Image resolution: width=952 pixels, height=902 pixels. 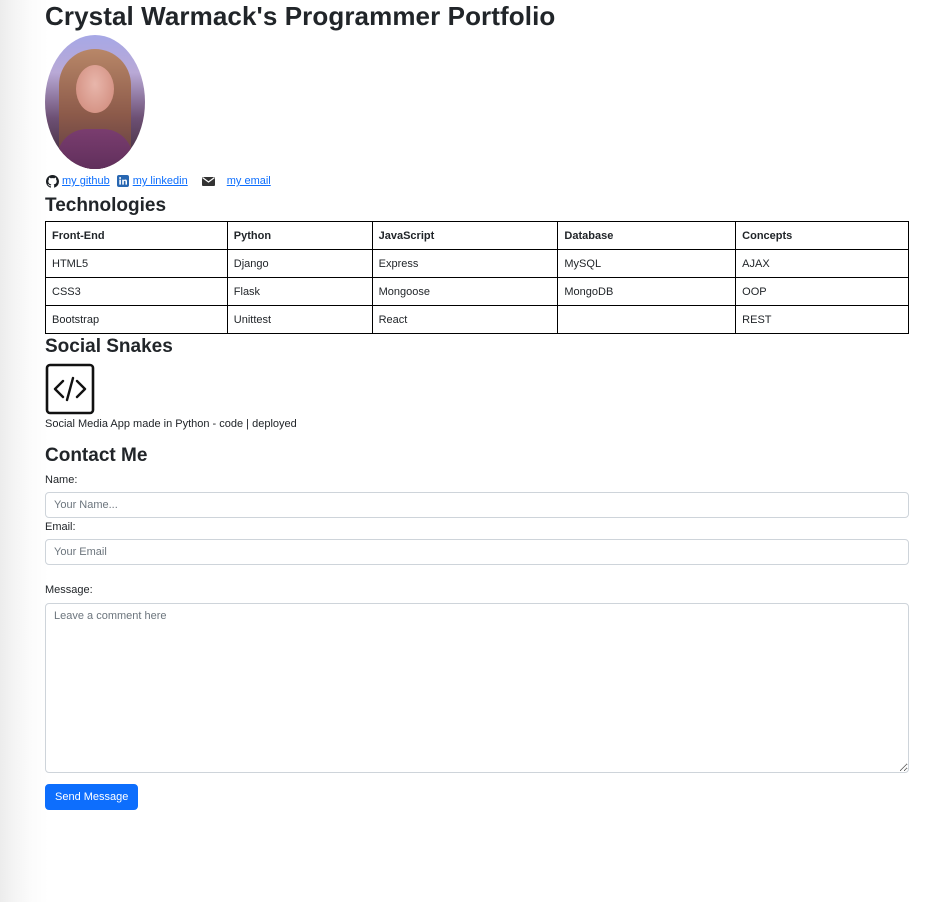 What do you see at coordinates (160, 181) in the screenshot?
I see `linkedin-link: my linkedin` at bounding box center [160, 181].